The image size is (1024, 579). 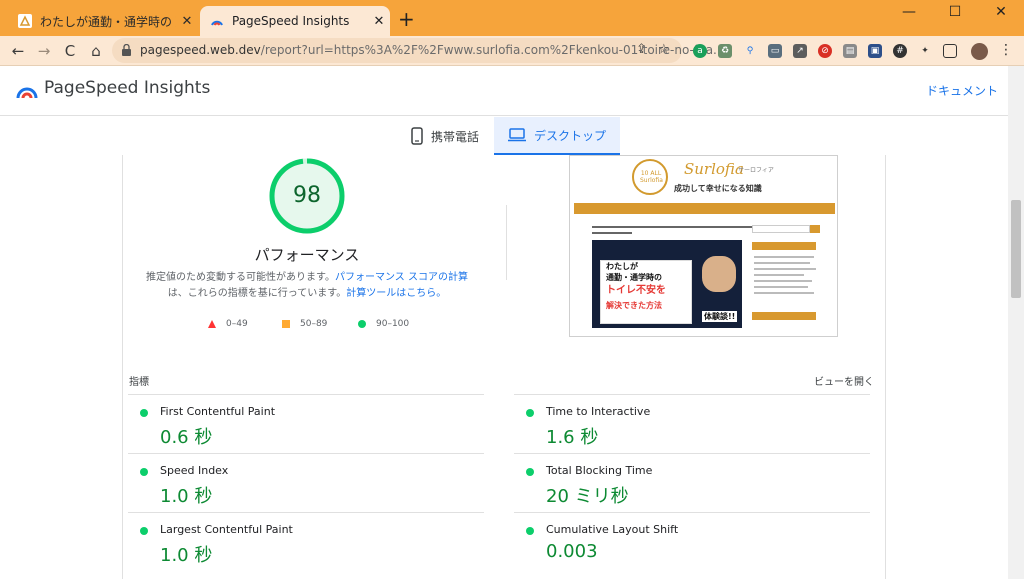 I want to click on device-tabs: 携帯電話 デスクトップ, so click(x=504, y=136).